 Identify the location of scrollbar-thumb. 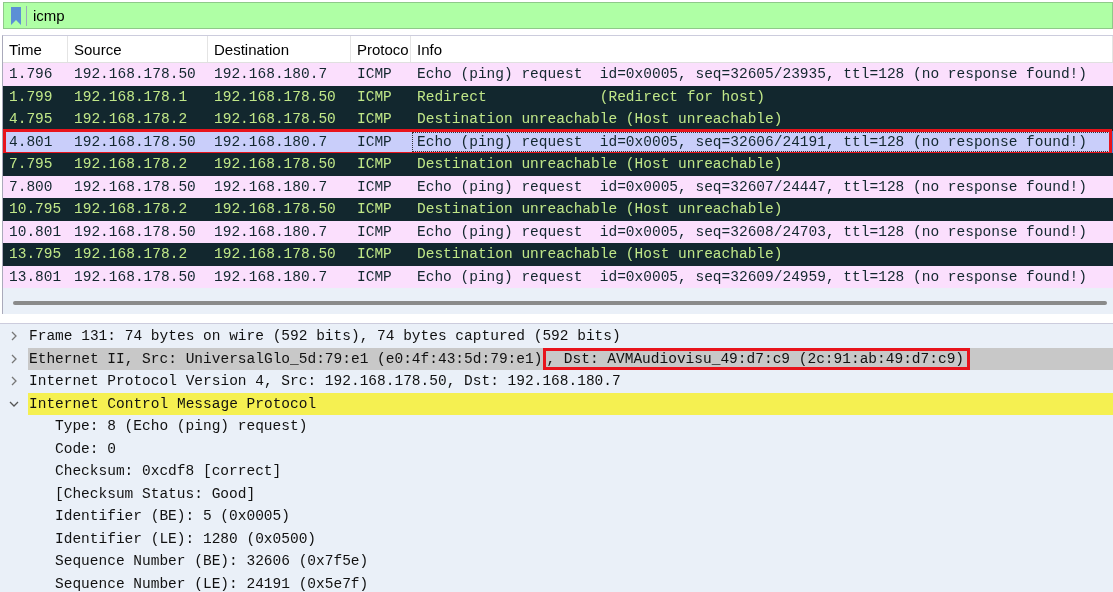
(560, 303).